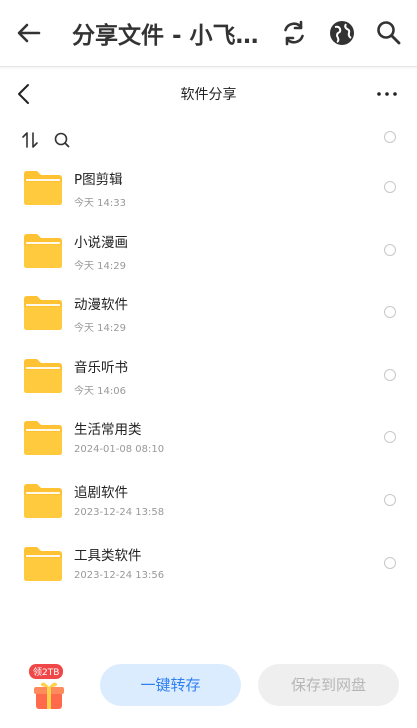 The width and height of the screenshot is (417, 728). Describe the element at coordinates (208, 187) in the screenshot. I see `list-item: P图剪辑 今天 14:33` at that location.